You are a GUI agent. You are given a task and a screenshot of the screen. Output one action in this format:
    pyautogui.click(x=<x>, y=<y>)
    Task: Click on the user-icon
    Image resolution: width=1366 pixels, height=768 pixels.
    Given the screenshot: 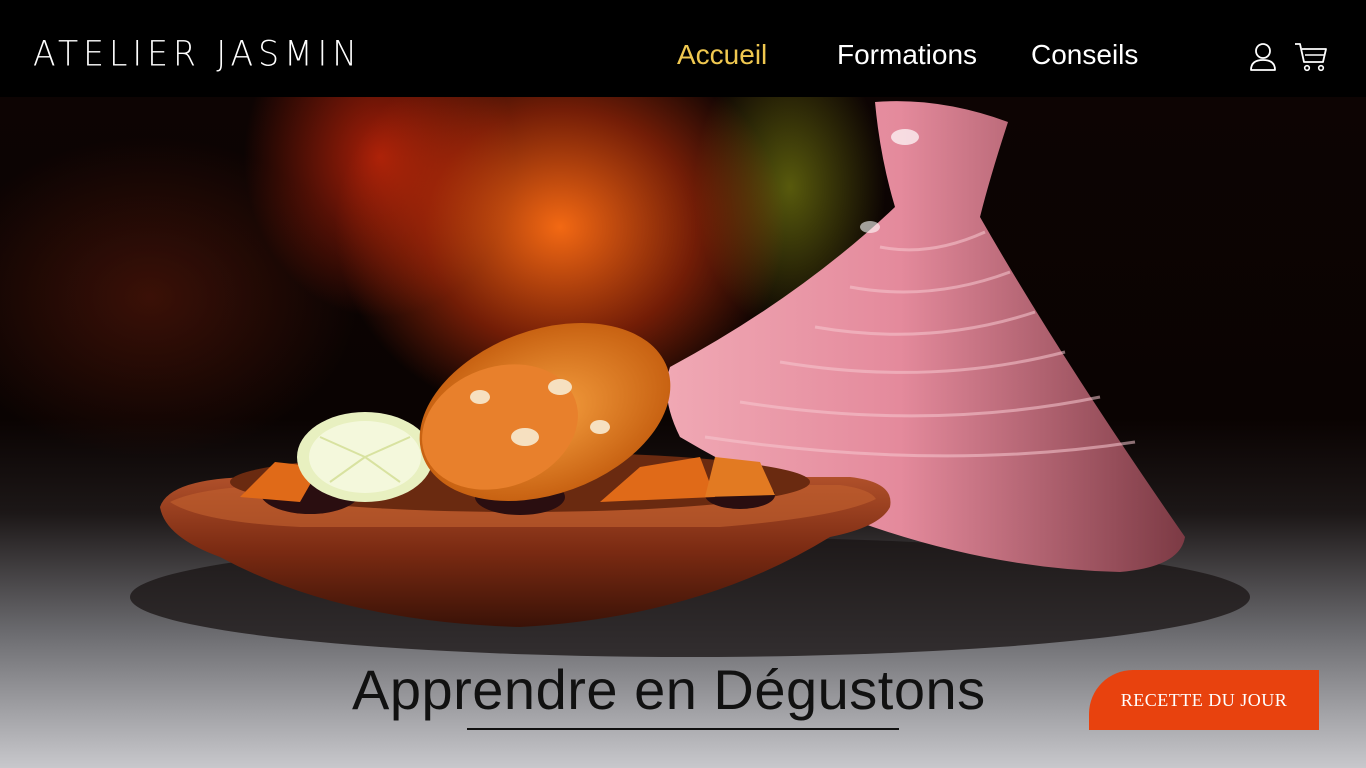 What is the action you would take?
    pyautogui.click(x=1265, y=57)
    